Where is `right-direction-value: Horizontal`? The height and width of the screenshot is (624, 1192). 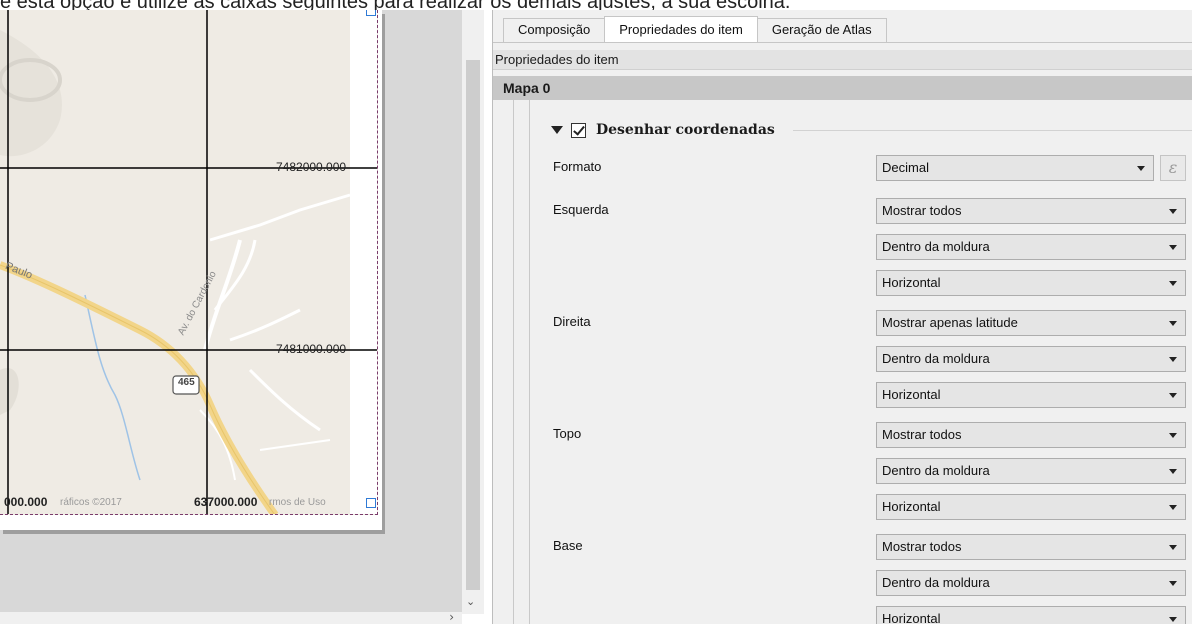
right-direction-value: Horizontal is located at coordinates (911, 394).